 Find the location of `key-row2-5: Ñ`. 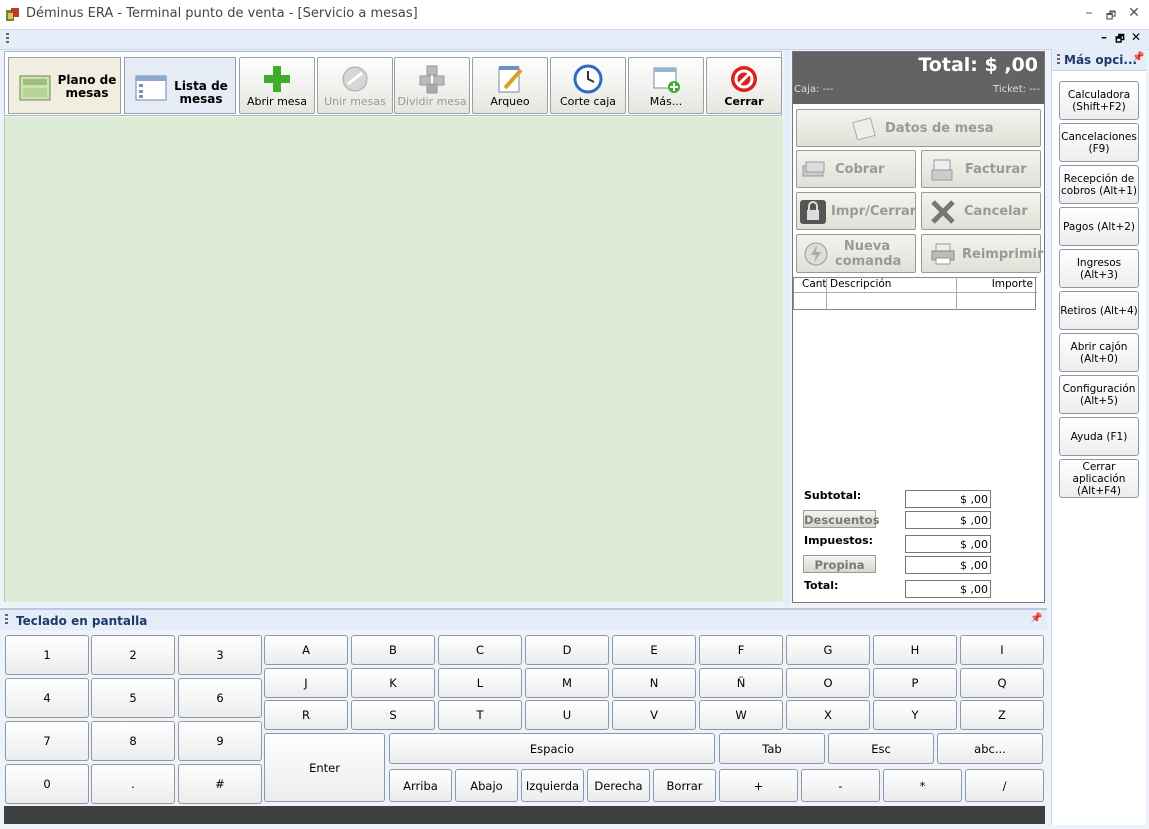

key-row2-5: Ñ is located at coordinates (741, 682).